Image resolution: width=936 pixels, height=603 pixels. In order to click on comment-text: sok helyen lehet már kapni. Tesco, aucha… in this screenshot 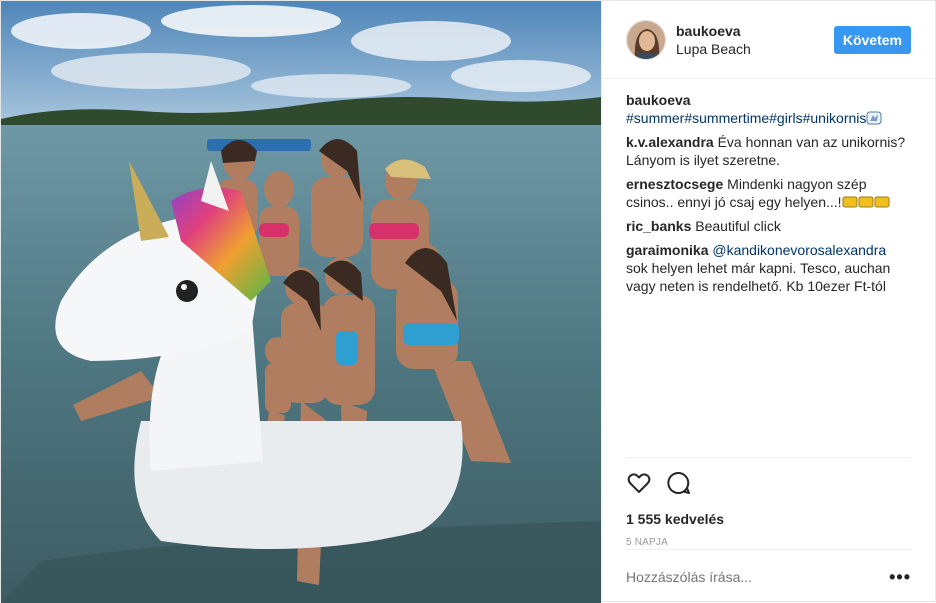, I will do `click(758, 277)`.